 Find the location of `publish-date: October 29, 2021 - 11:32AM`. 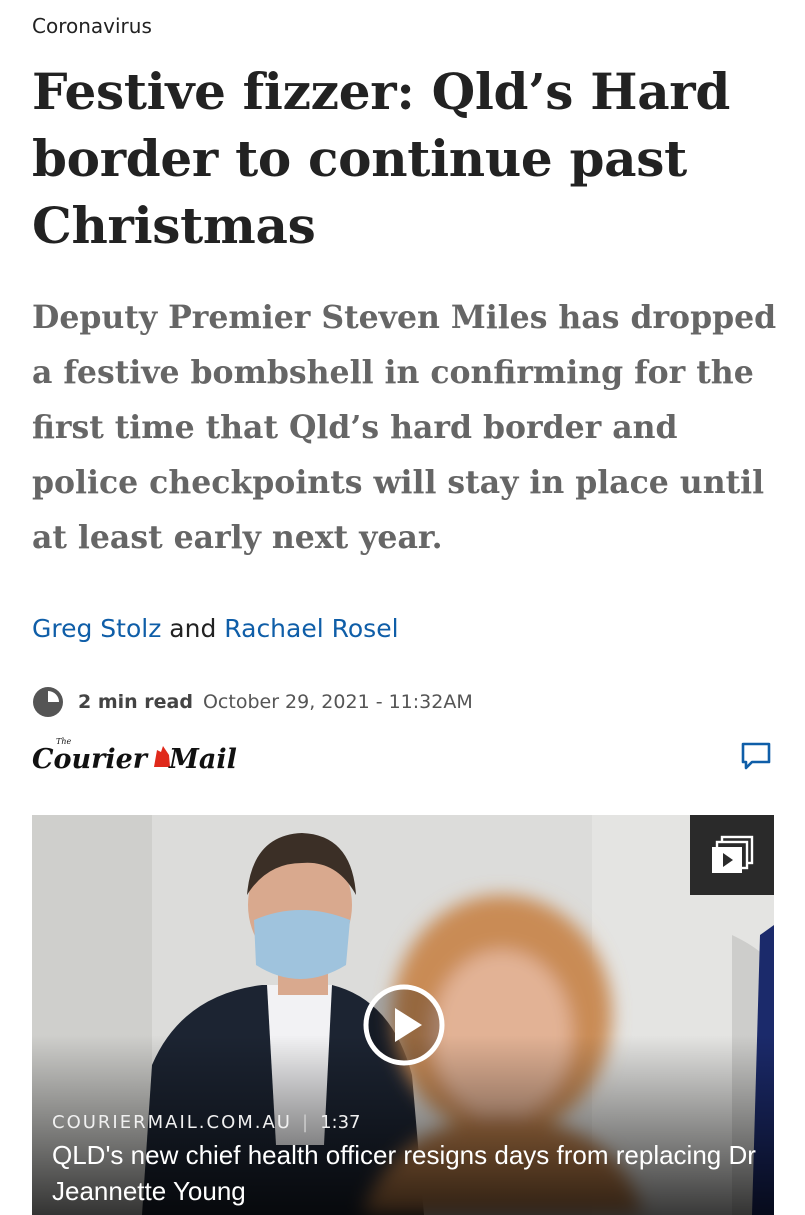

publish-date: October 29, 2021 - 11:32AM is located at coordinates (337, 702).